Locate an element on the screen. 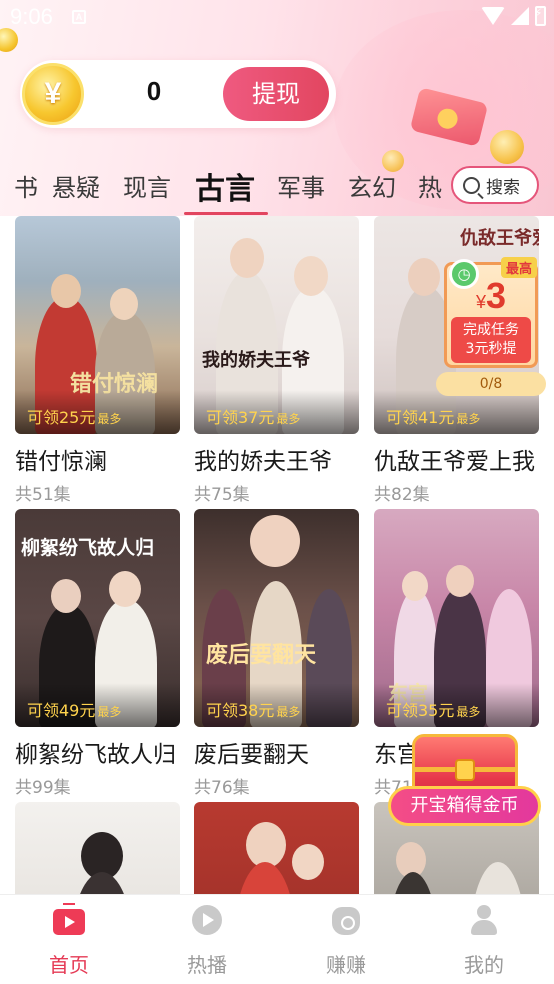  signal-icon is located at coordinates (520, 16).